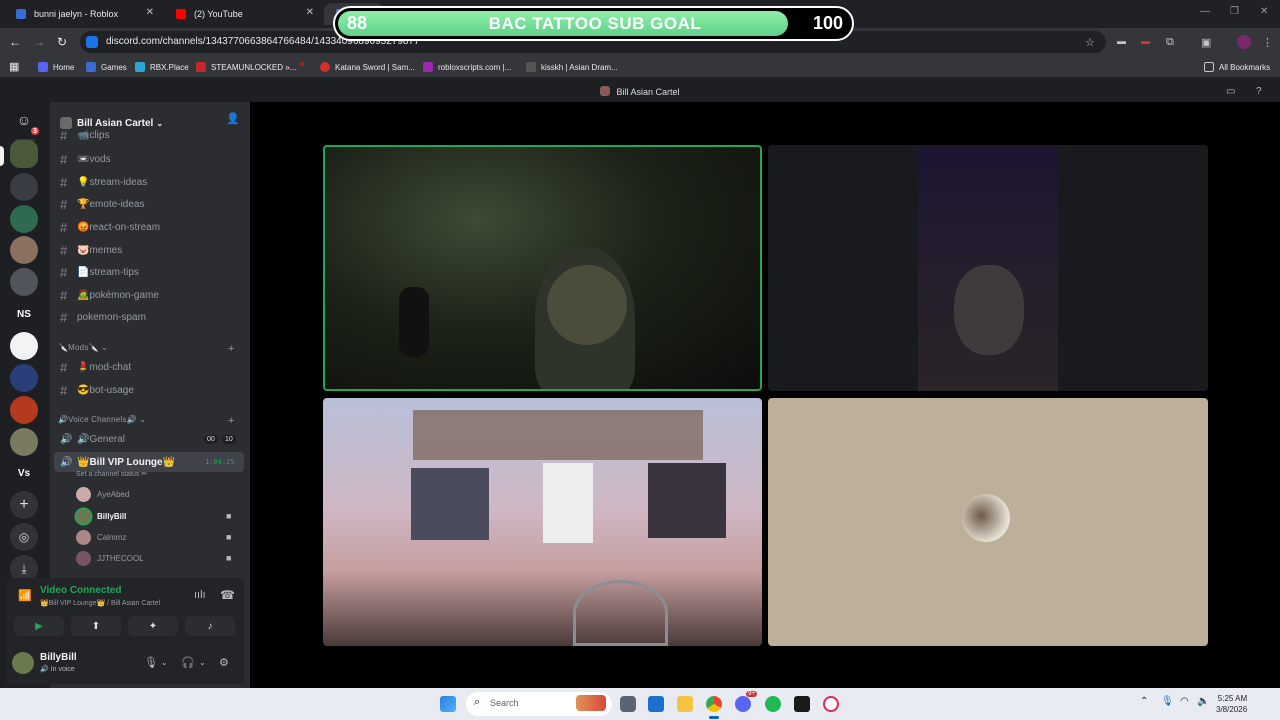 This screenshot has width=1280, height=720. I want to click on channel-mod-chat: # 💄mod-chat, so click(149, 367).